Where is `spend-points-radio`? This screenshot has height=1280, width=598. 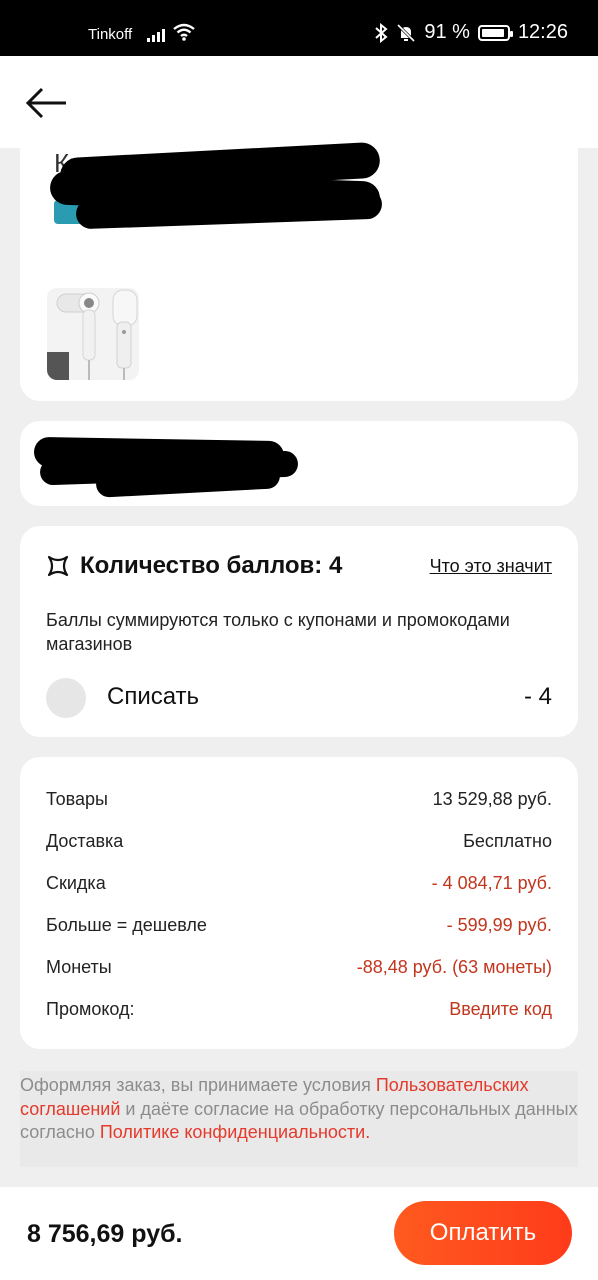 spend-points-radio is located at coordinates (66, 698).